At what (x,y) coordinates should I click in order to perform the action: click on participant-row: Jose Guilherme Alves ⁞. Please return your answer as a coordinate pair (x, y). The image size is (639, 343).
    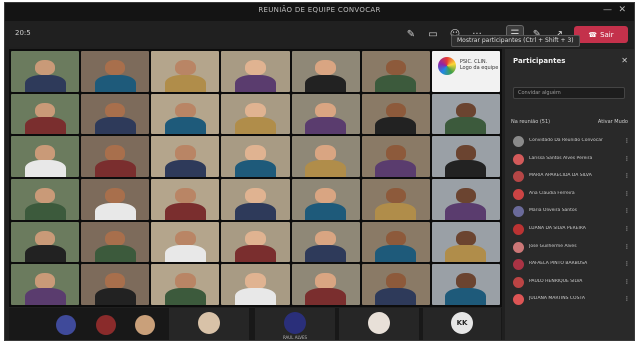
    Looking at the image, I should click on (569, 248).